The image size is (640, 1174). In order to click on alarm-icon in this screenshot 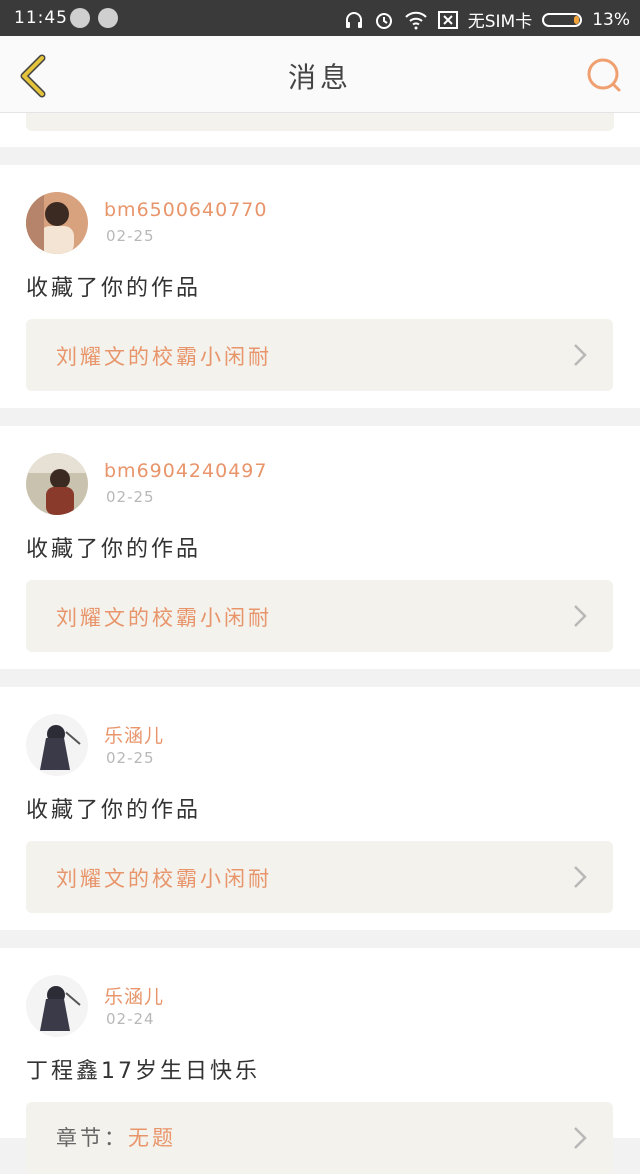, I will do `click(383, 20)`.